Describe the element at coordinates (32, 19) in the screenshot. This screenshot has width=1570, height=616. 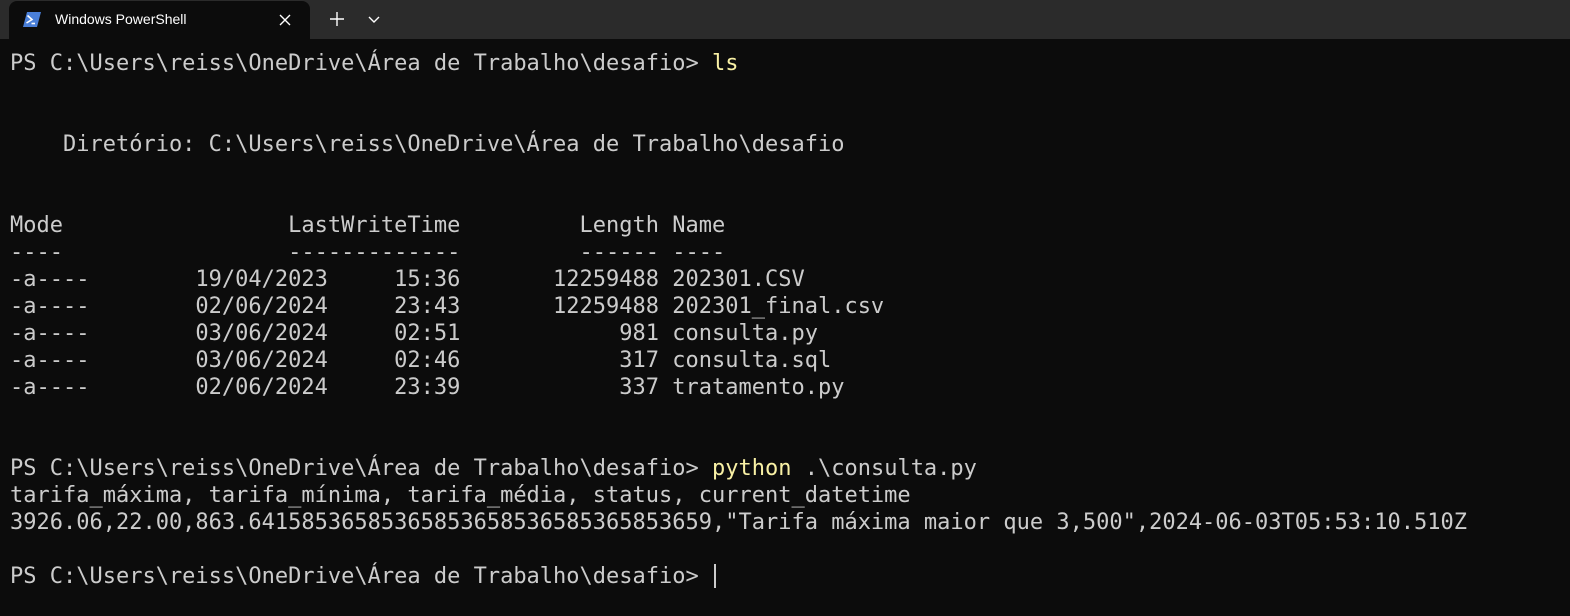
I see `powershell-icon` at that location.